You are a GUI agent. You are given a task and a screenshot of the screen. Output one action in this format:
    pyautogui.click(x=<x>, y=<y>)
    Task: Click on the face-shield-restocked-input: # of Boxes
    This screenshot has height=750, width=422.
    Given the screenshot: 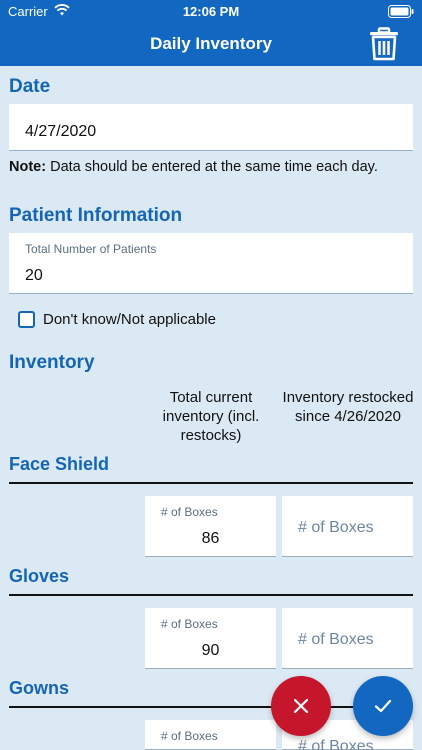 What is the action you would take?
    pyautogui.click(x=347, y=526)
    